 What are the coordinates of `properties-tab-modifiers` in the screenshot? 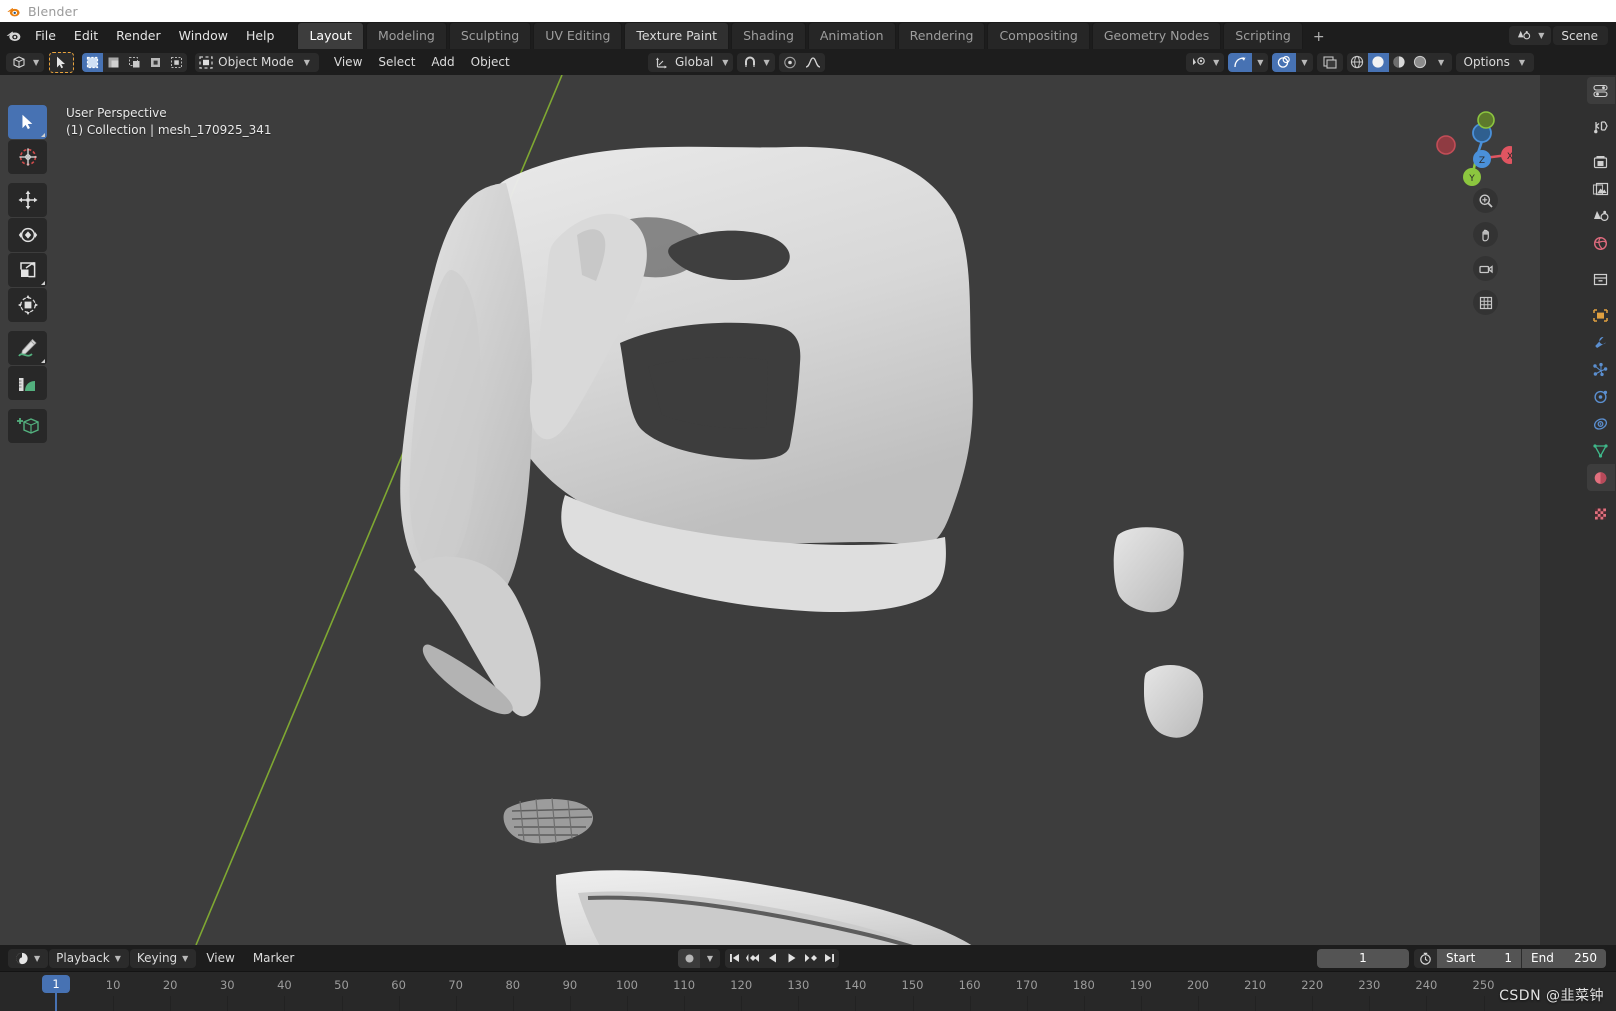 It's located at (1601, 342).